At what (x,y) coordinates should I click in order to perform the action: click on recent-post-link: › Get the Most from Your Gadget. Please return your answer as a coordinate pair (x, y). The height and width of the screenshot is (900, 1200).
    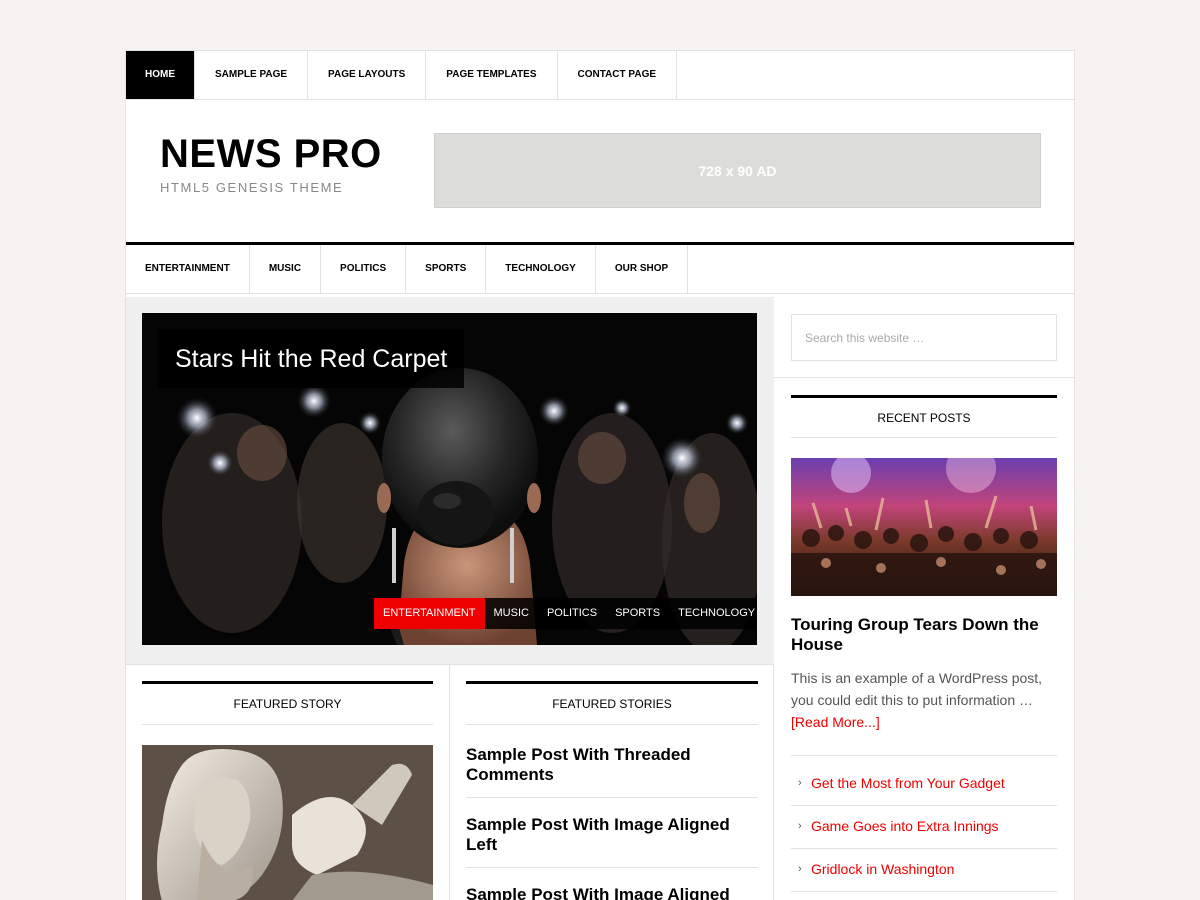
    Looking at the image, I should click on (924, 784).